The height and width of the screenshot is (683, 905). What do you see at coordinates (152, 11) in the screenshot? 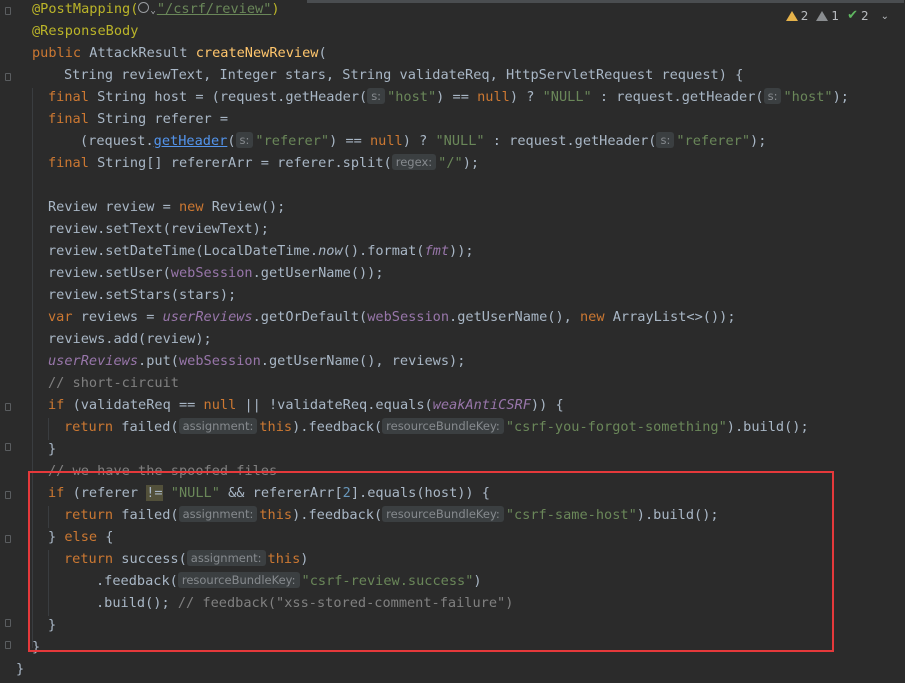
I see `chevron-down-icon: ⌄` at bounding box center [152, 11].